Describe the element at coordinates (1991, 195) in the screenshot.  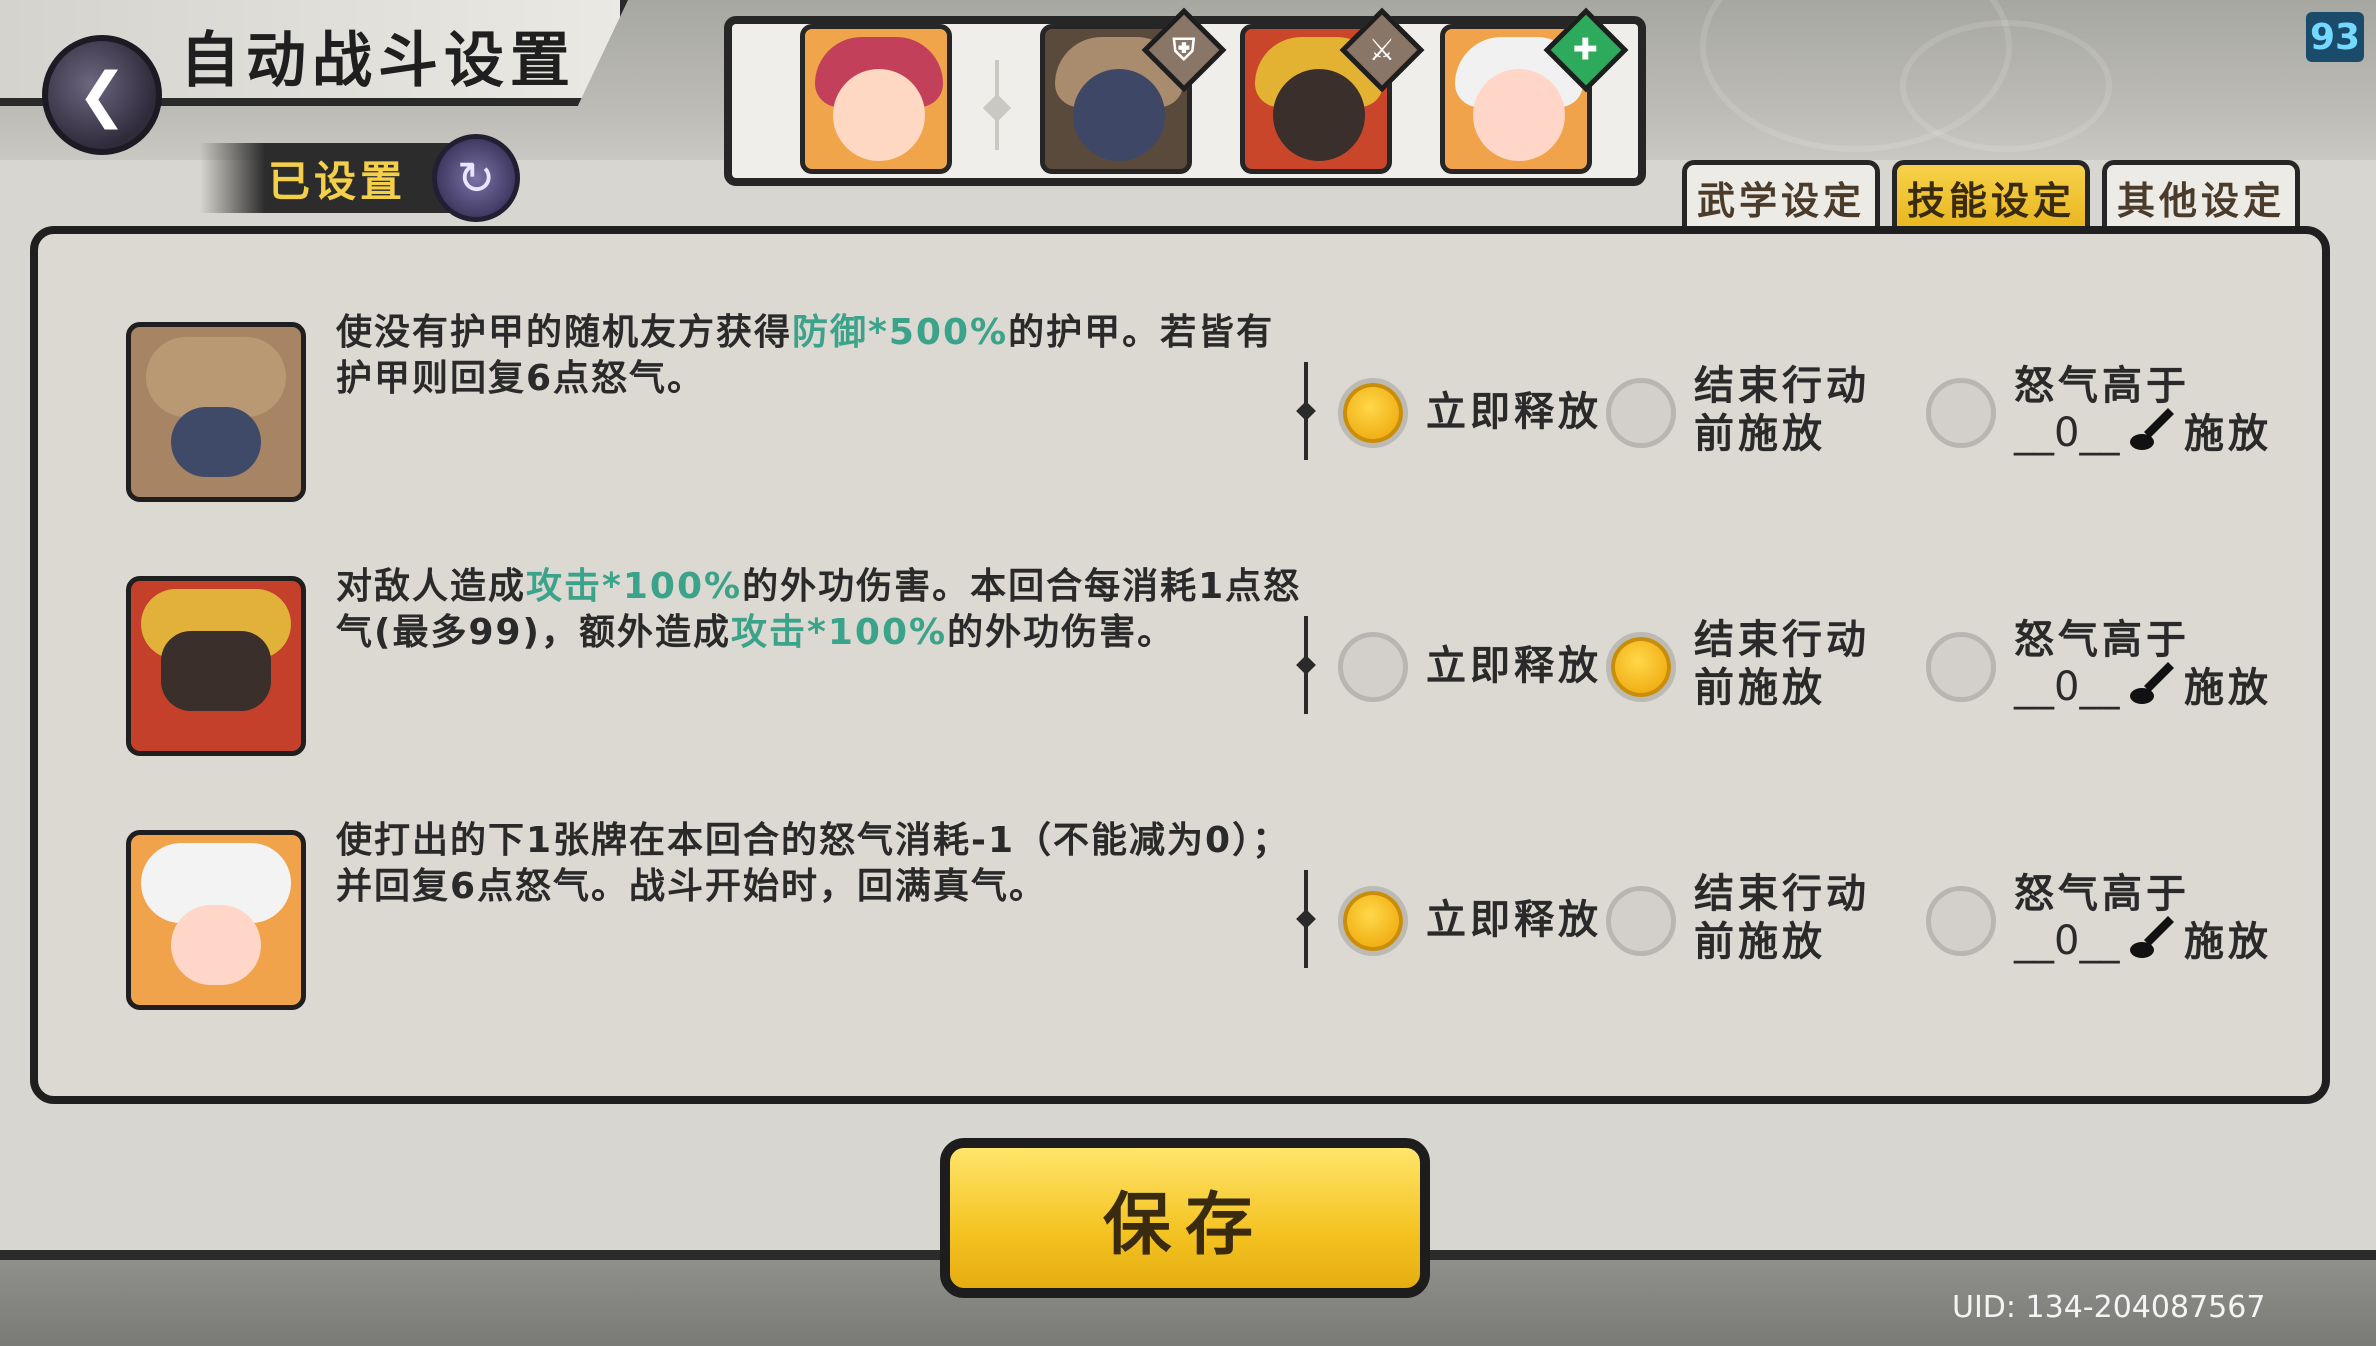
I see `tab-skill: 技能设定` at that location.